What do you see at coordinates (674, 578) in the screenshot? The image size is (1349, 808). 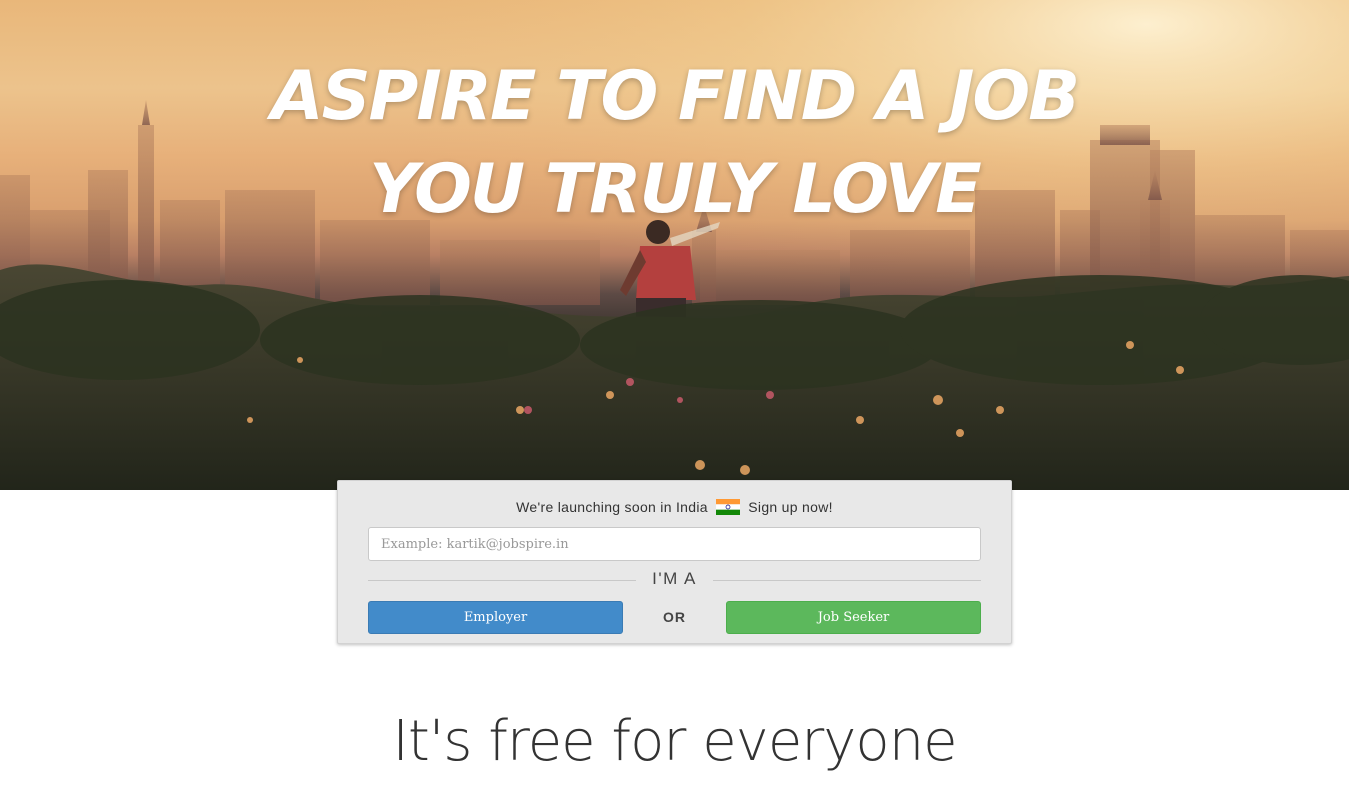 I see `role-label: I'M A` at bounding box center [674, 578].